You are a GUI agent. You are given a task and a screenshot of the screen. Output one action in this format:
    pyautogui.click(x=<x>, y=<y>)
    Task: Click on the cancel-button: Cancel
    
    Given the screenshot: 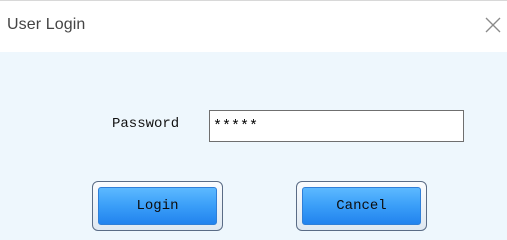 What is the action you would take?
    pyautogui.click(x=361, y=206)
    